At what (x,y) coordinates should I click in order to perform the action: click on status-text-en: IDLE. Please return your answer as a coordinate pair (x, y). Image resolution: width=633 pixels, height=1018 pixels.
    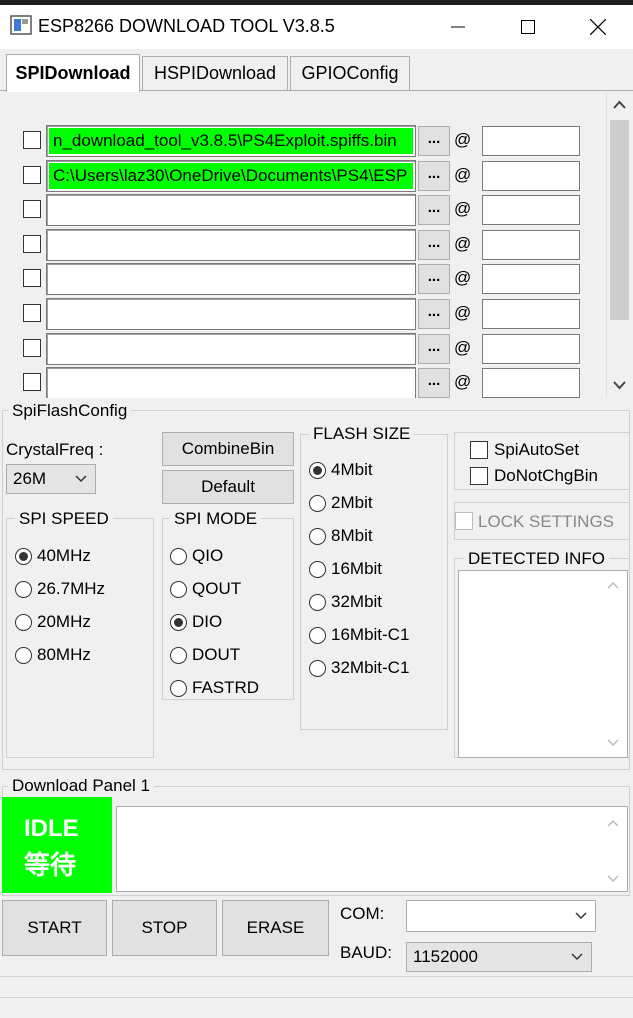
    Looking at the image, I should click on (51, 828).